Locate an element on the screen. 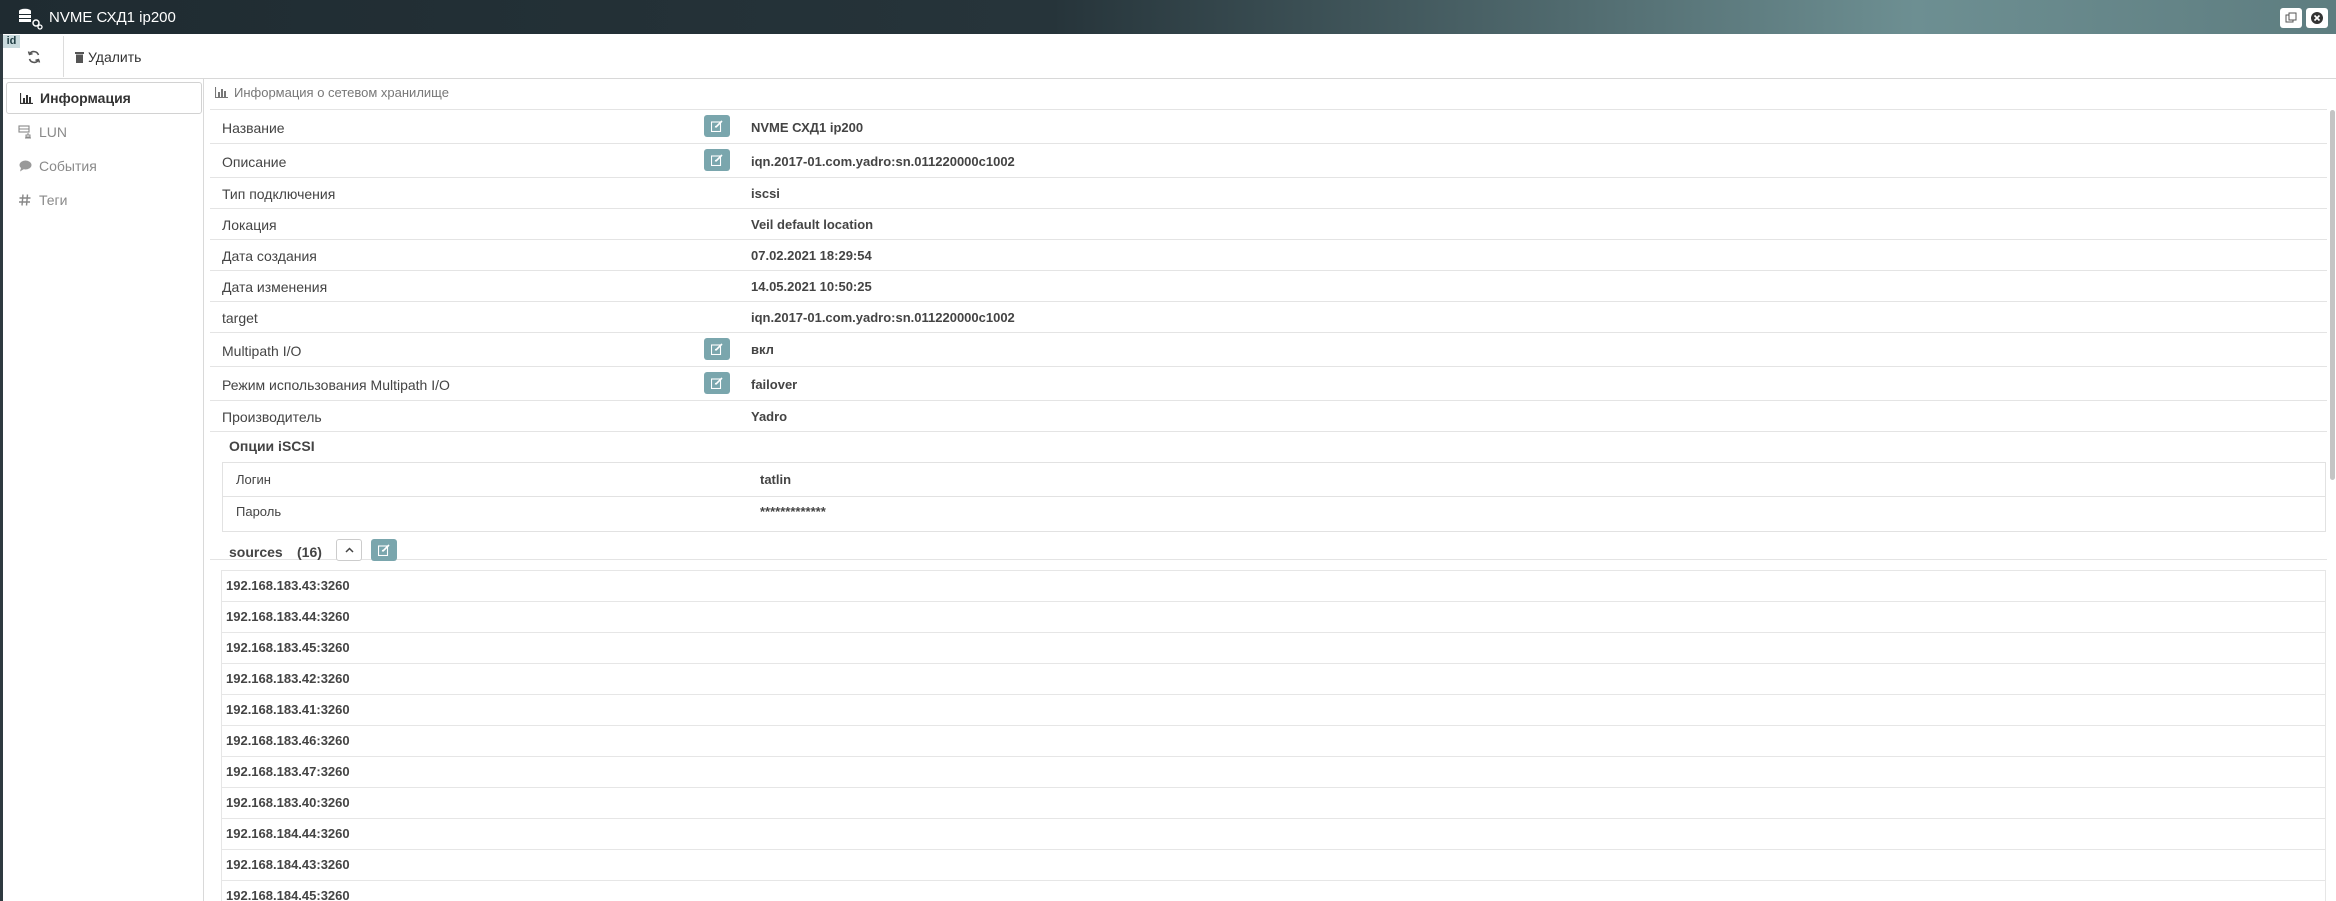 The height and width of the screenshot is (901, 2336). source-address: 192.168.183.43:3260 is located at coordinates (288, 585).